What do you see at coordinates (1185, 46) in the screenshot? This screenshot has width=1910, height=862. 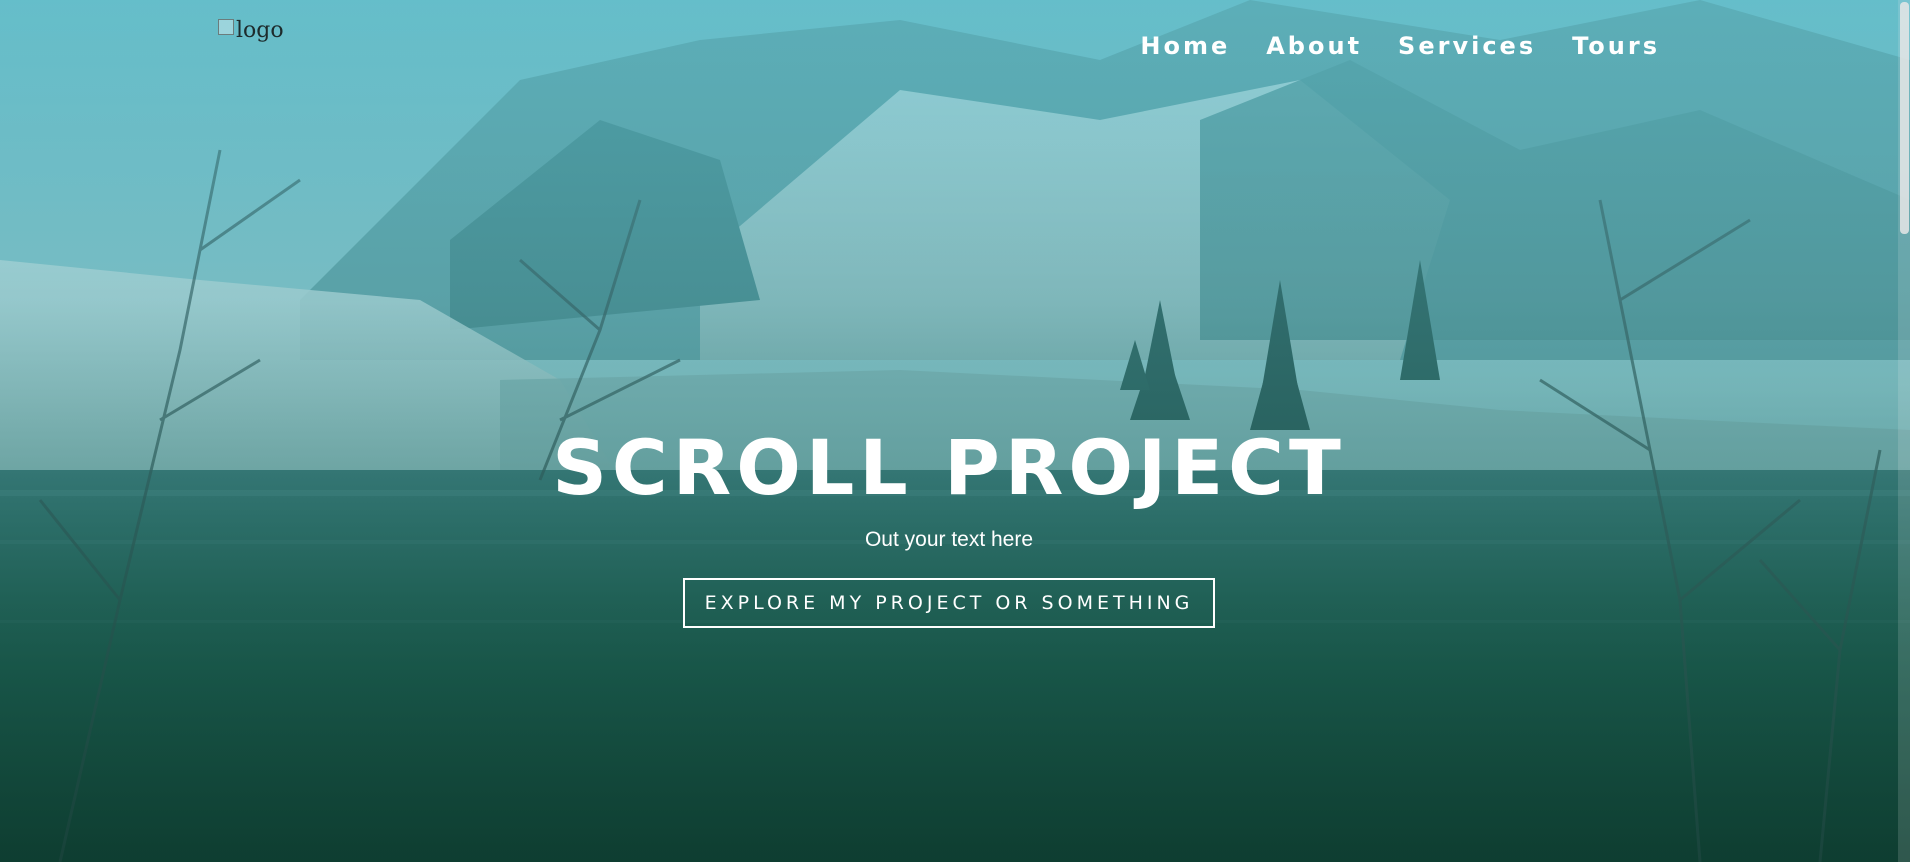 I see `nav-item-home: Home` at bounding box center [1185, 46].